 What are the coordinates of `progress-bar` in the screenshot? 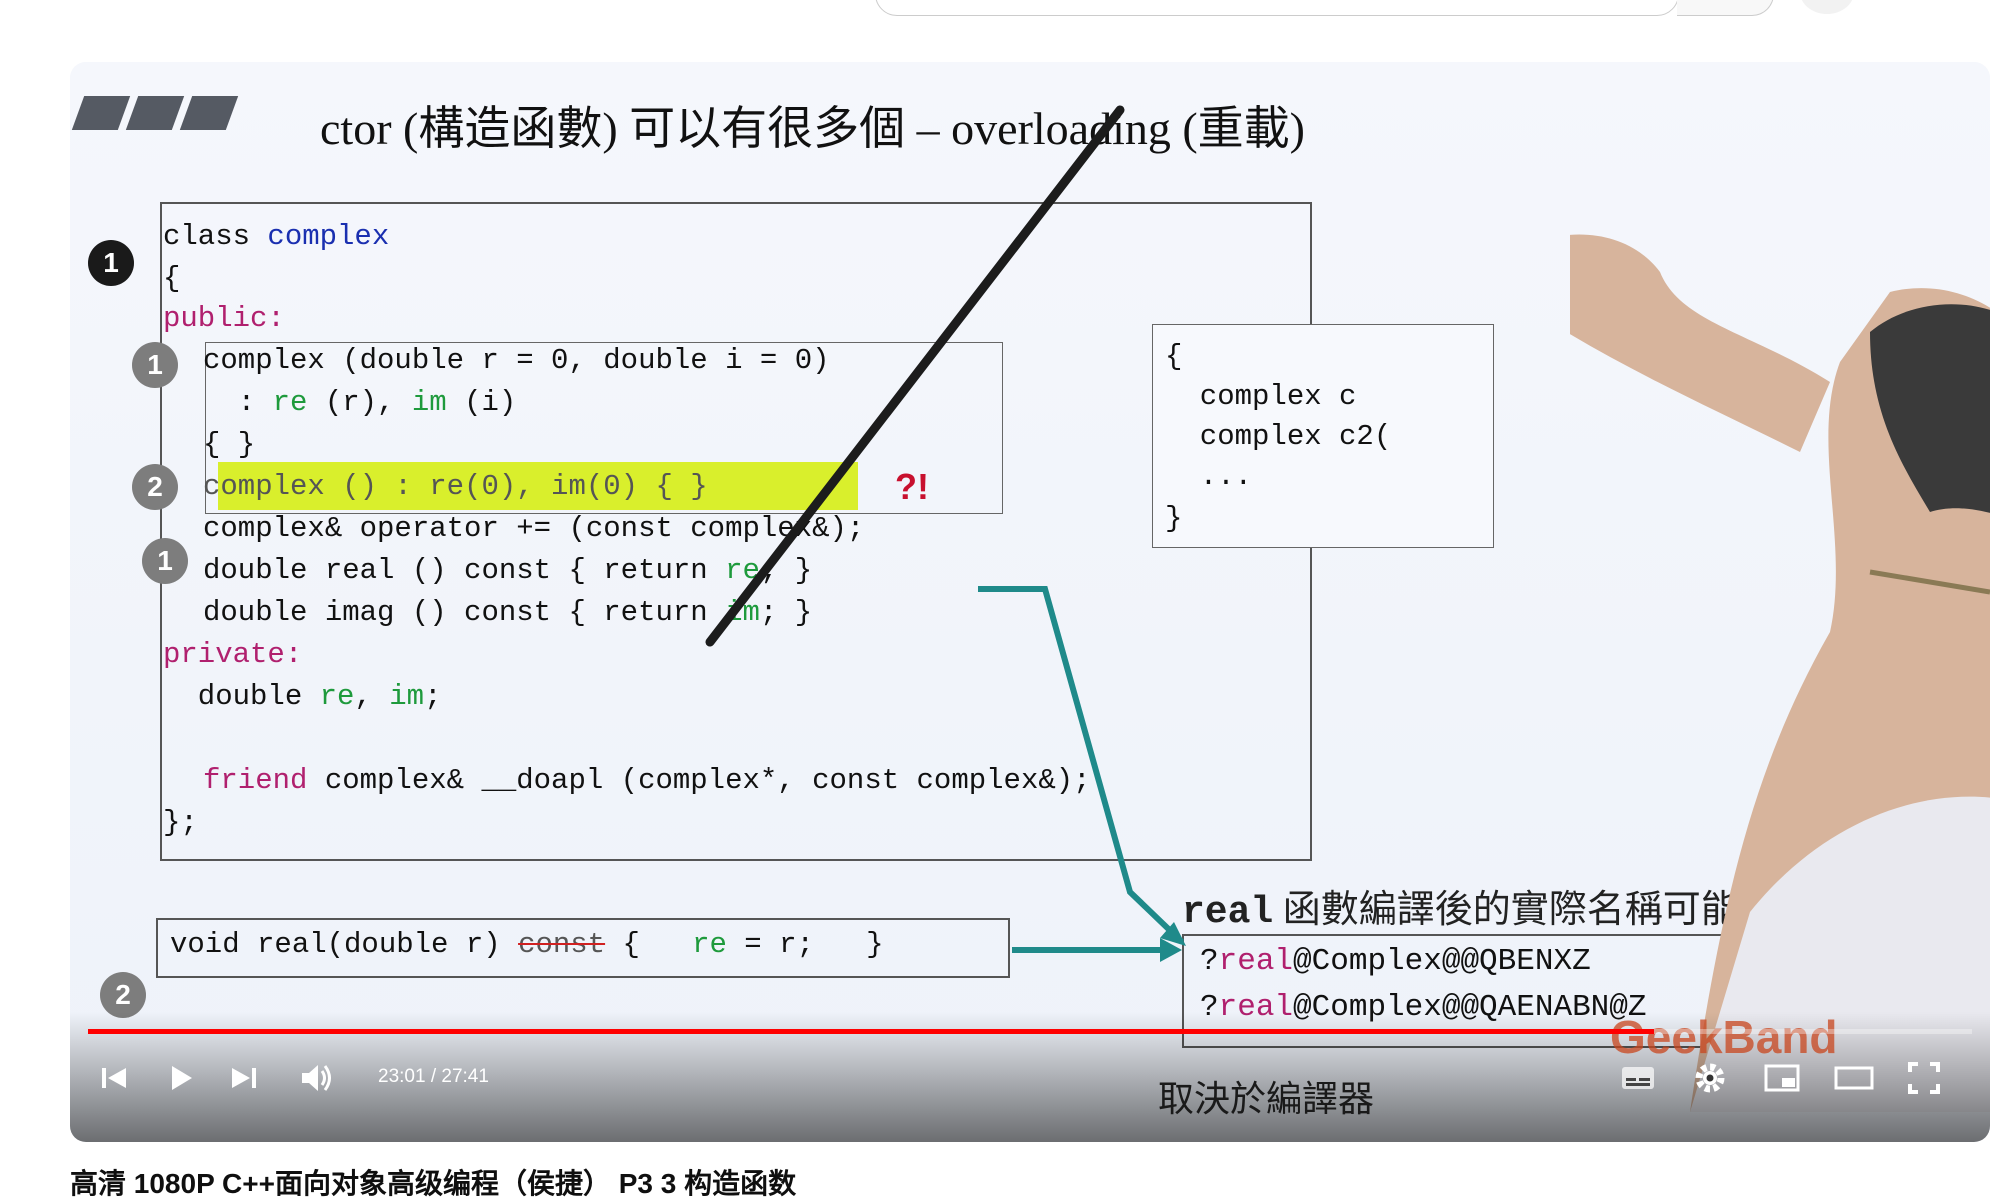 It's located at (1030, 1031).